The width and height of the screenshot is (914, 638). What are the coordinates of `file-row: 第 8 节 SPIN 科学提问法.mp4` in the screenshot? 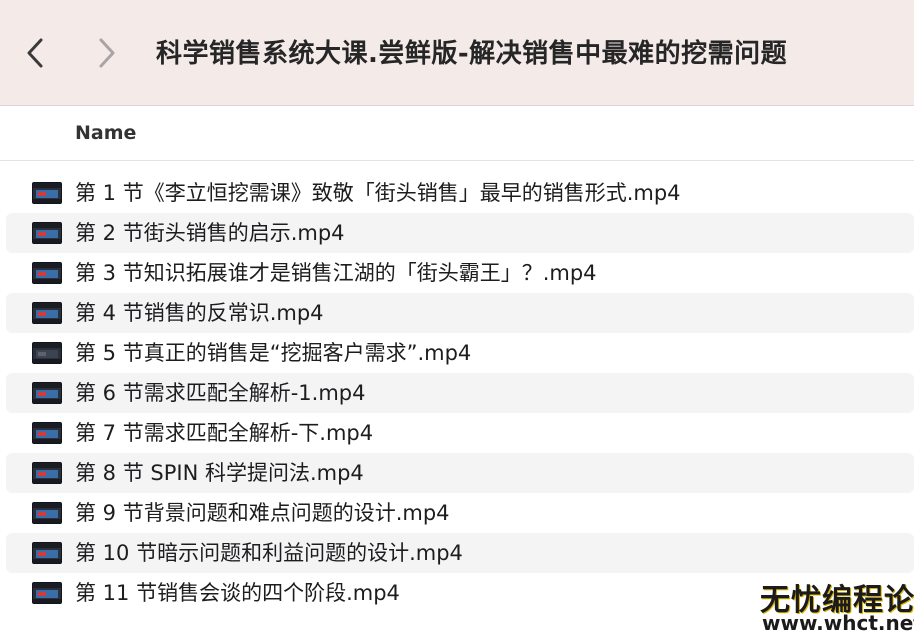 It's located at (460, 473).